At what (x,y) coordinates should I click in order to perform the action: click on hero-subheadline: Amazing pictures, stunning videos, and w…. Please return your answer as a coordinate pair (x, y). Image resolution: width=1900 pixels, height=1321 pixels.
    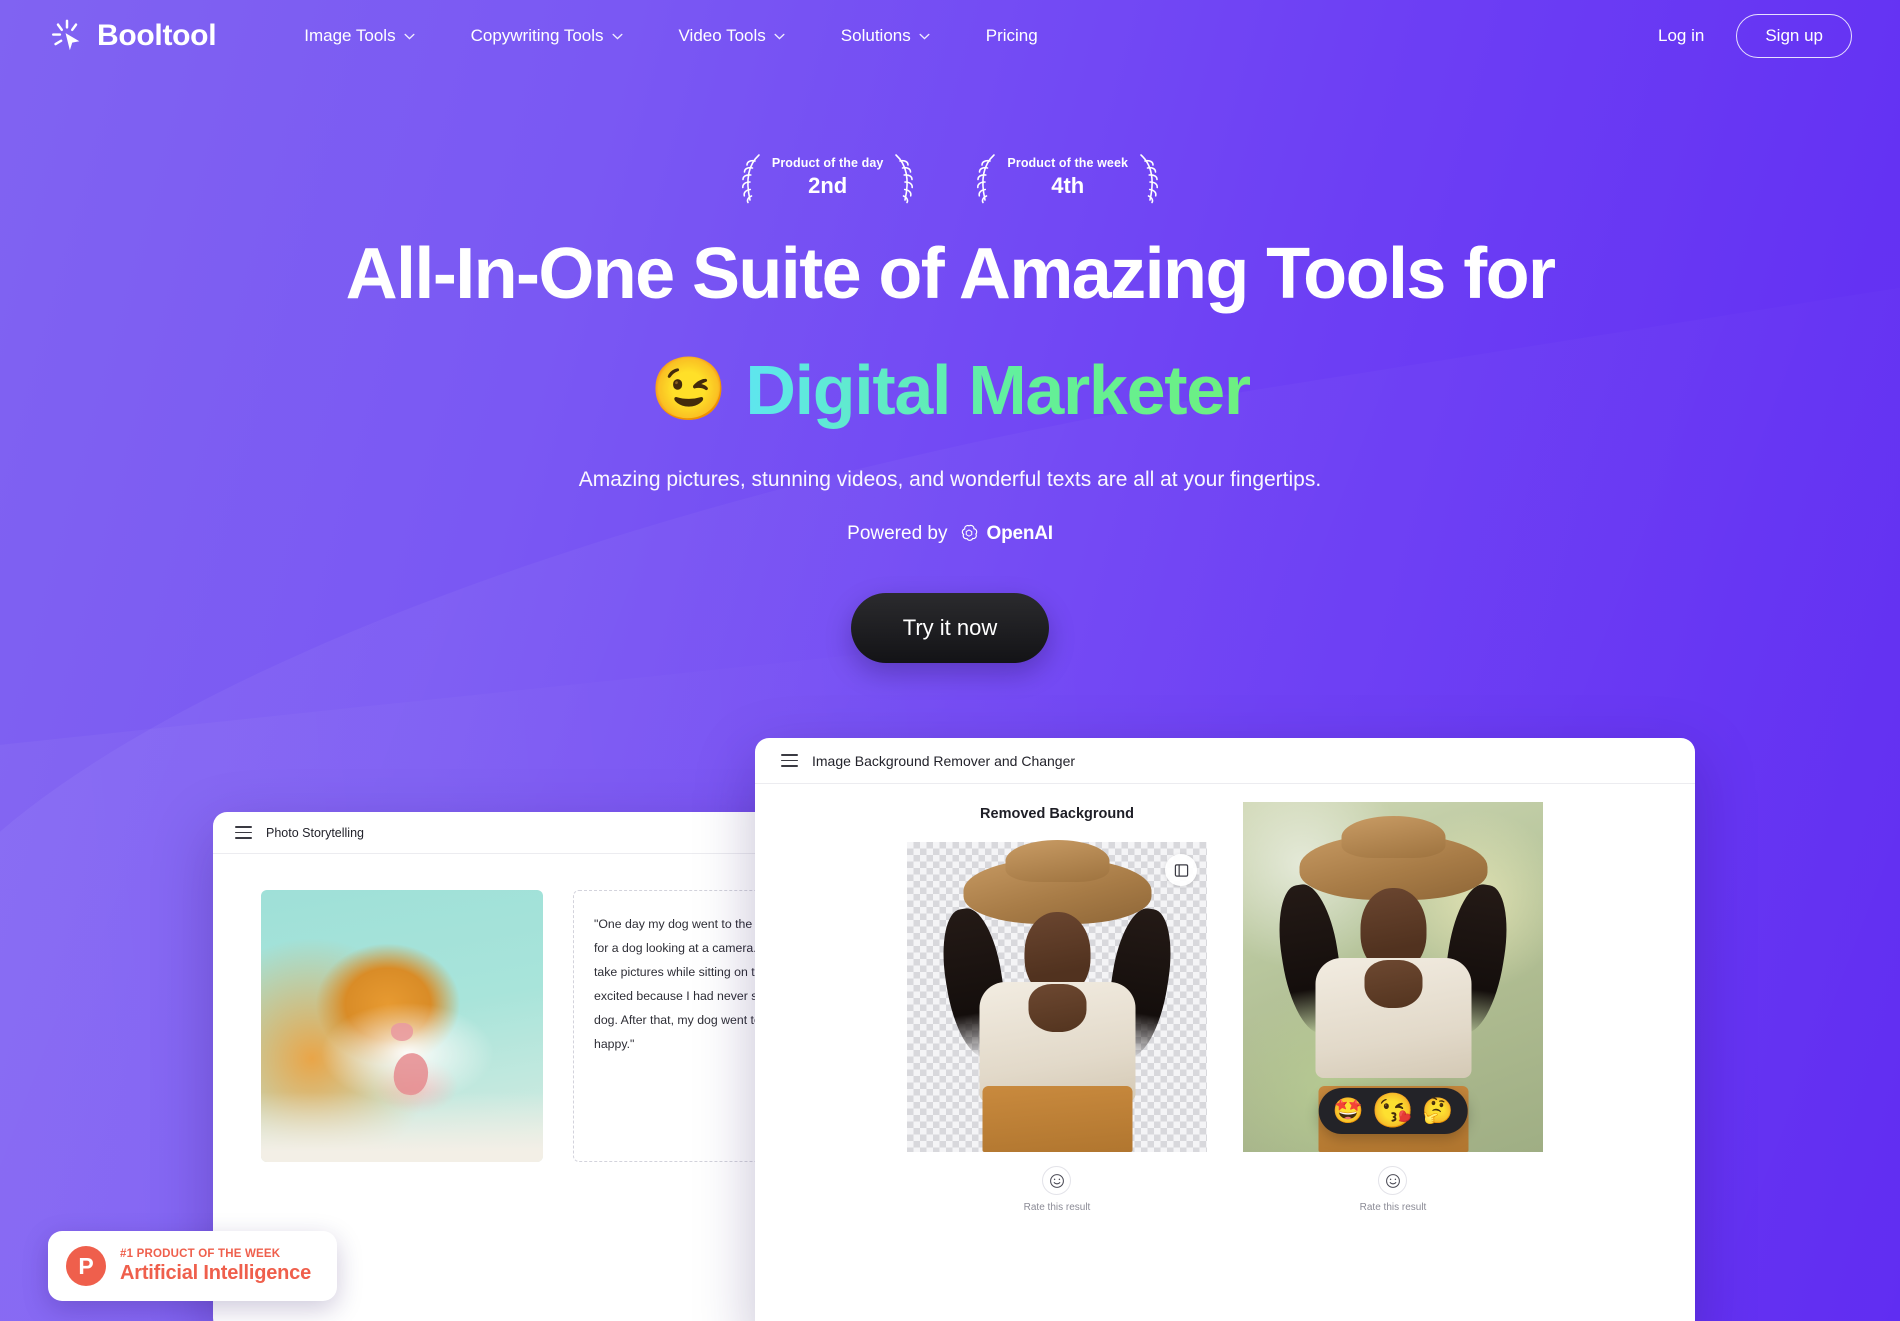
    Looking at the image, I should click on (950, 480).